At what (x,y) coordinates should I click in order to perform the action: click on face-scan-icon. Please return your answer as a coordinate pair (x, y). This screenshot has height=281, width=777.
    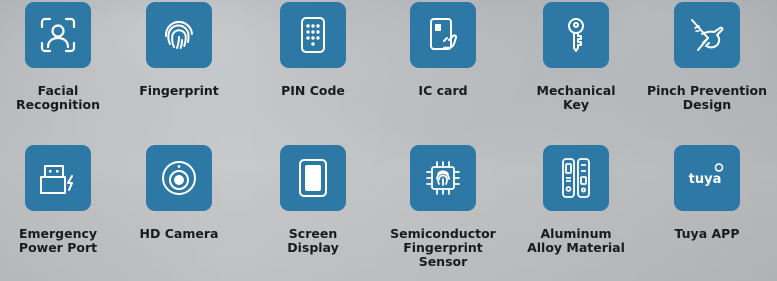
    Looking at the image, I should click on (58, 35).